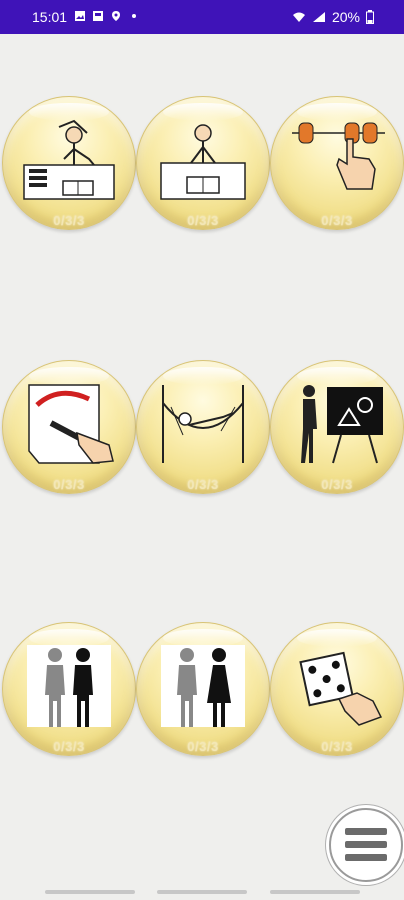  I want to click on activity-resting-hammock: 0/3/3, so click(203, 427).